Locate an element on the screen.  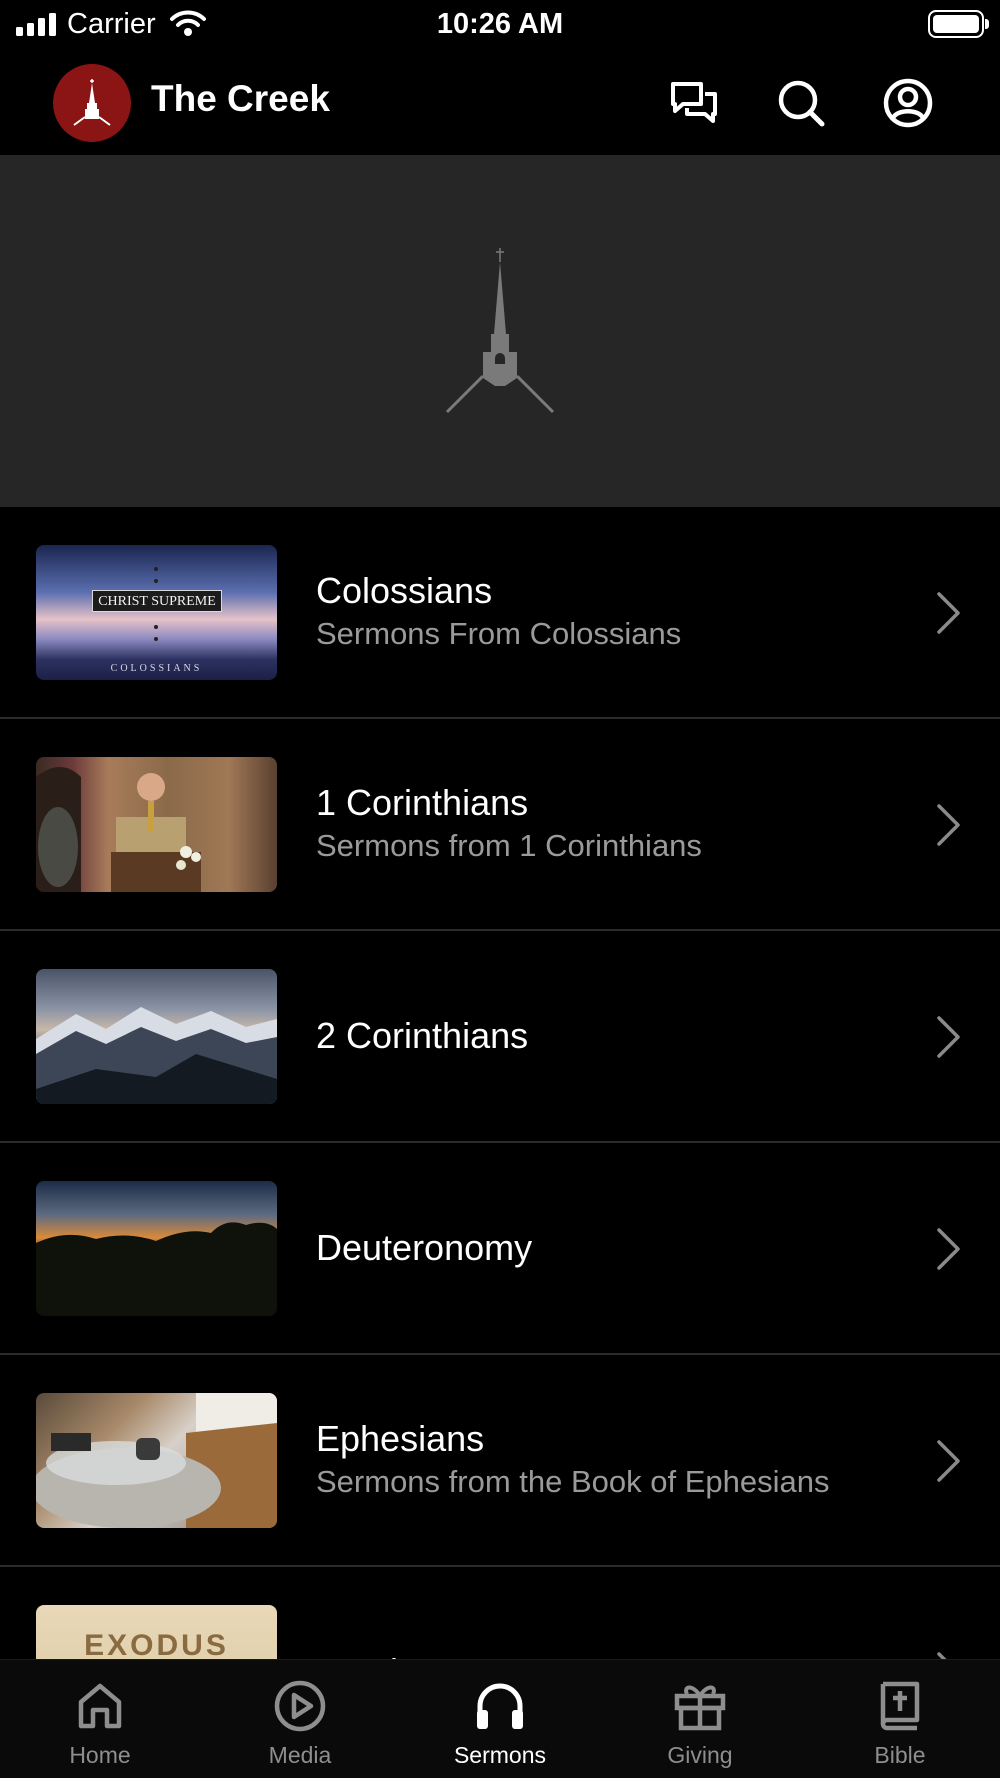
home-icon is located at coordinates (100, 1706).